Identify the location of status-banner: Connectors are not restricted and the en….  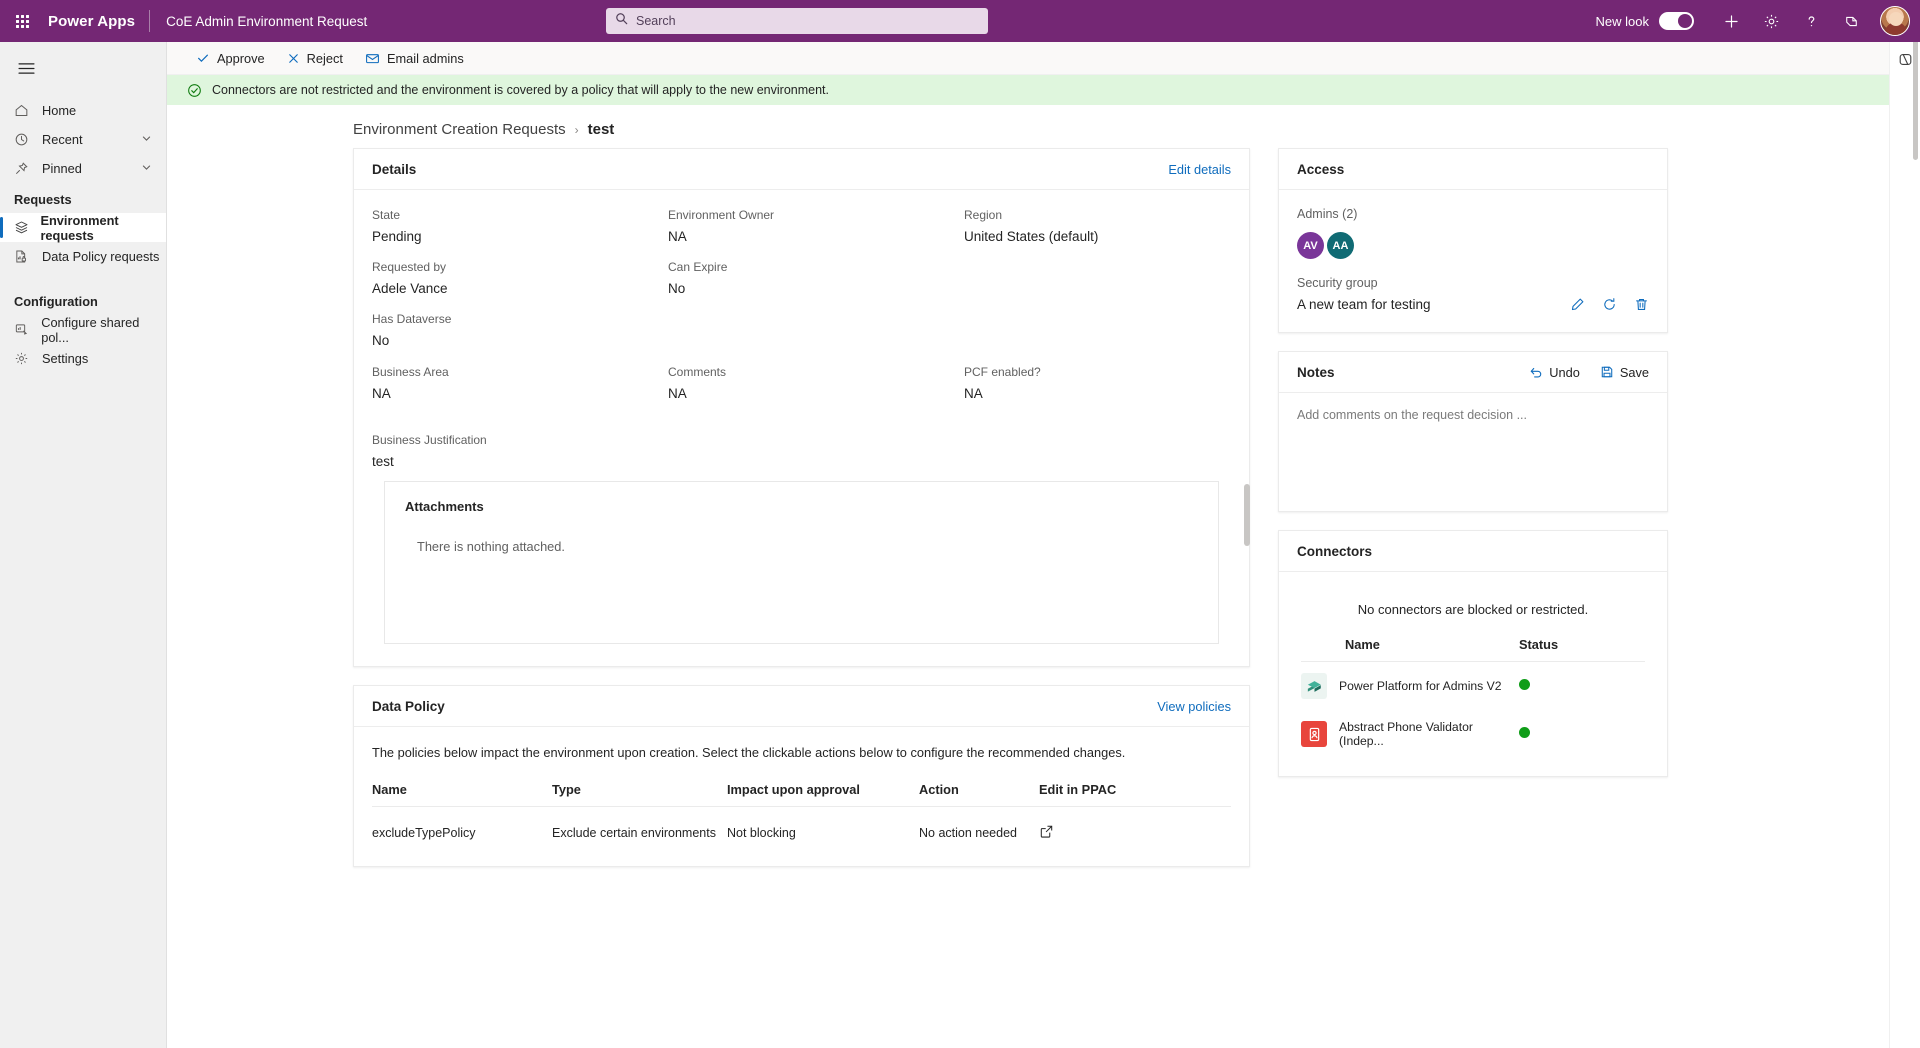
(1028, 90).